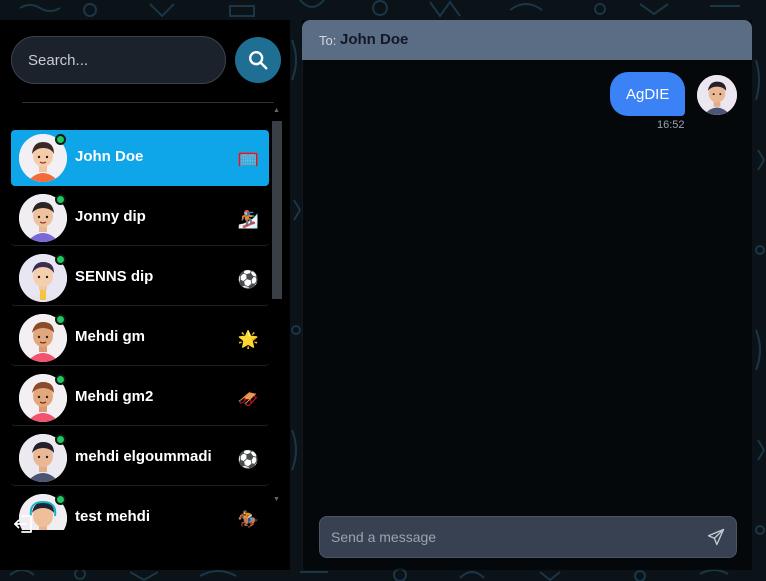 This screenshot has height=581, width=766. Describe the element at coordinates (248, 220) in the screenshot. I see `contact-status-emoji: 🏂` at that location.